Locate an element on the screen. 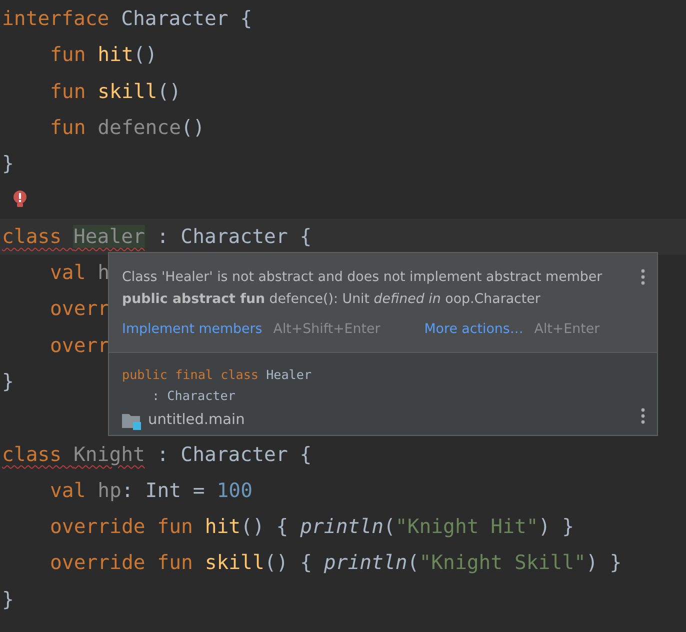 The width and height of the screenshot is (686, 632). shortcut-text: Alt+Shift+Enter is located at coordinates (326, 330).